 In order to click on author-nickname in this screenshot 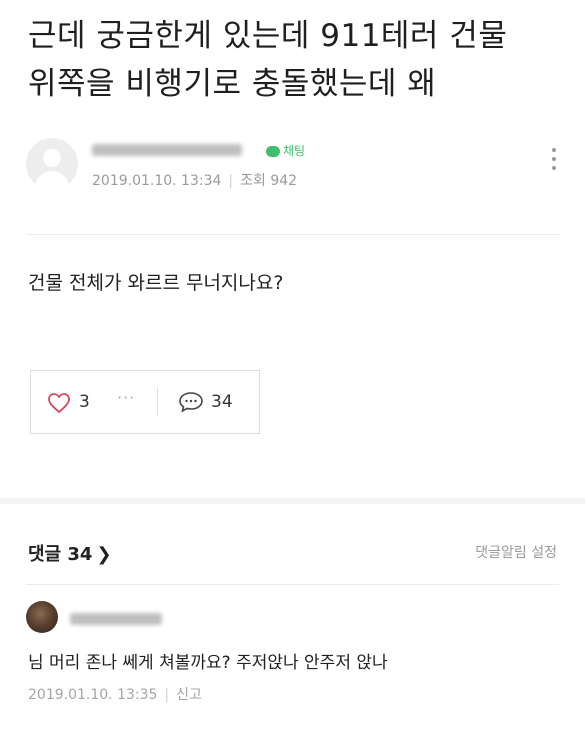, I will do `click(167, 150)`.